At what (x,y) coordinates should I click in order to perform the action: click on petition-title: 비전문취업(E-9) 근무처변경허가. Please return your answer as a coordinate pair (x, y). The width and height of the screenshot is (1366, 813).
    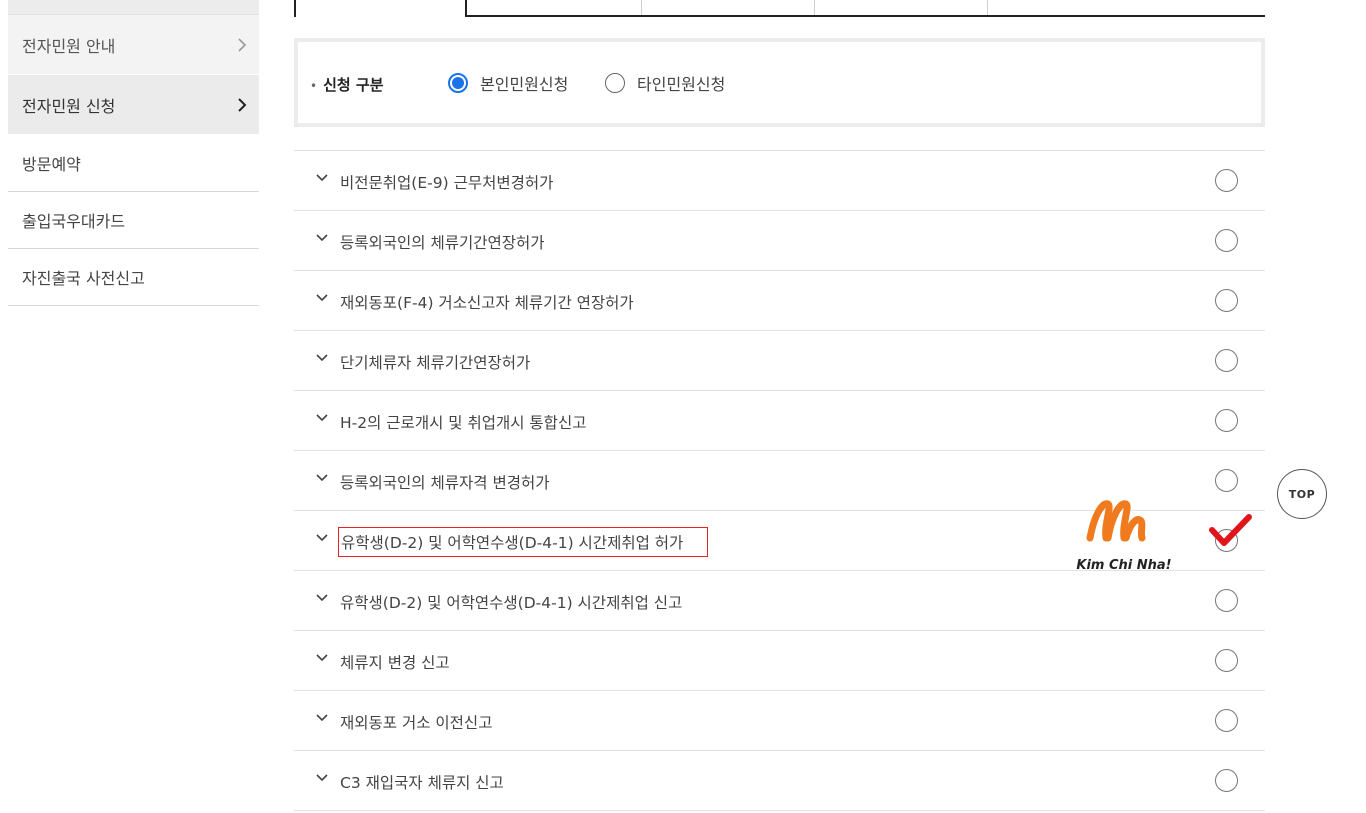
    Looking at the image, I should click on (446, 182).